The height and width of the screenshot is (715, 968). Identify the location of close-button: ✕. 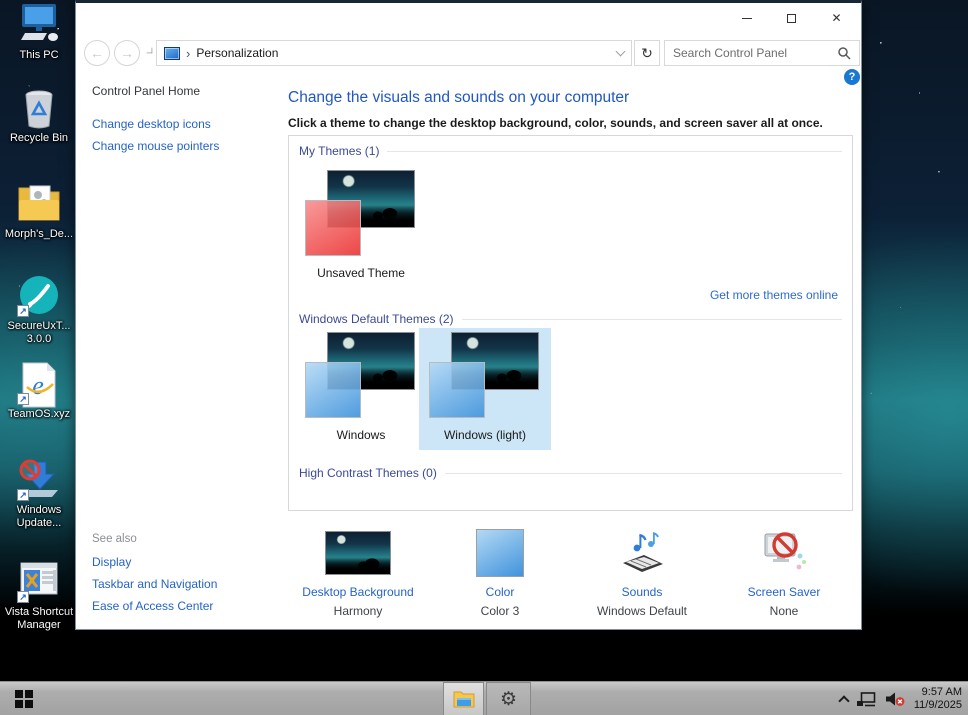
(836, 18).